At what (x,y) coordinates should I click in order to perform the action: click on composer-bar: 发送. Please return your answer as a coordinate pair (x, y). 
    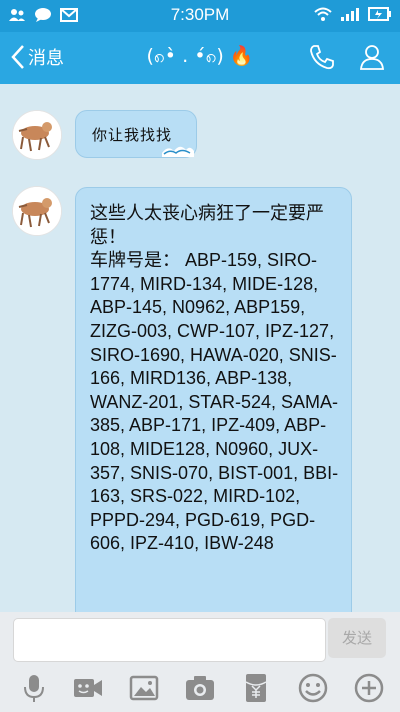
    Looking at the image, I should click on (200, 662).